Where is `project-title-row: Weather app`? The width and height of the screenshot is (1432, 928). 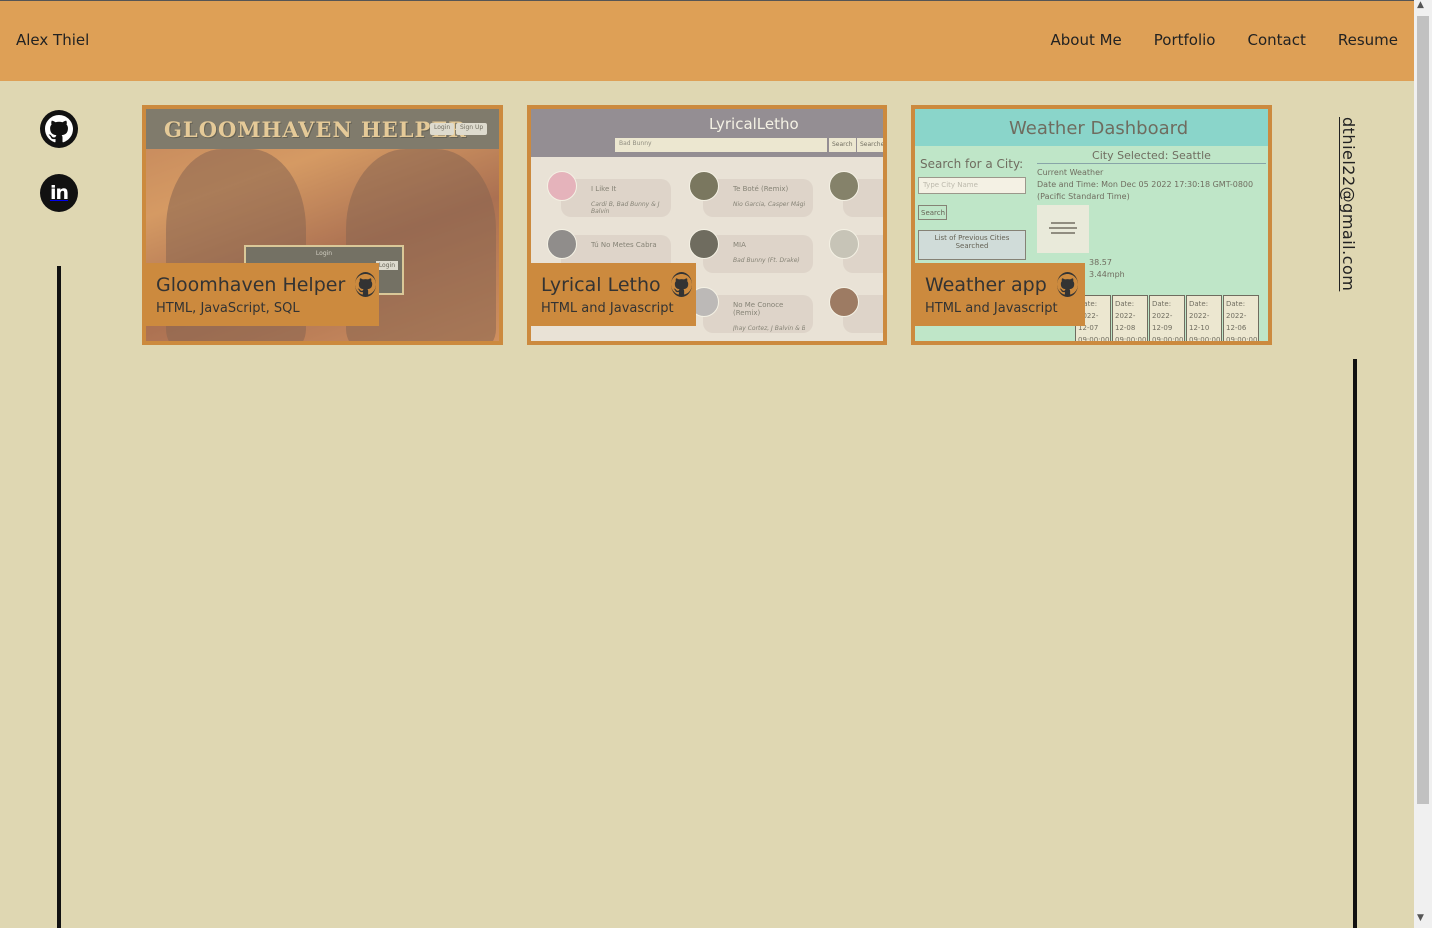 project-title-row: Weather app is located at coordinates (1001, 284).